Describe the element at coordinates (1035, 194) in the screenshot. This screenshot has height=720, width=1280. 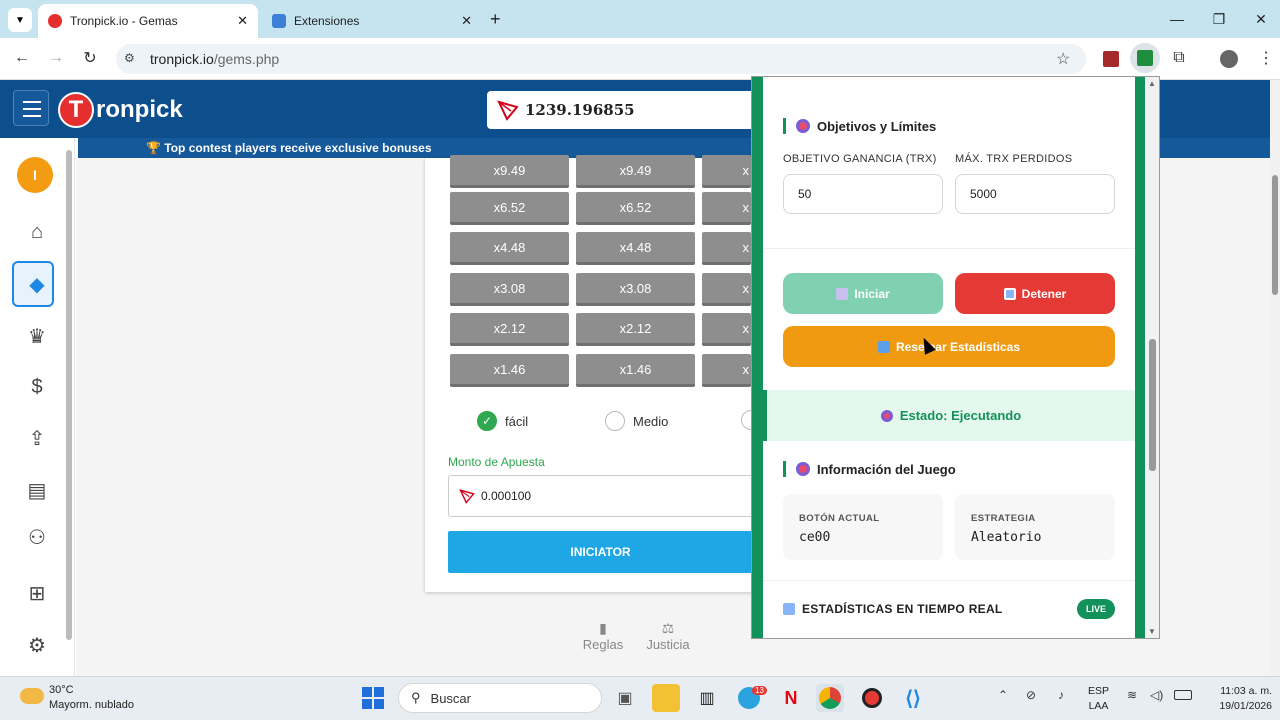
I see `max-loss-input: 5000` at that location.